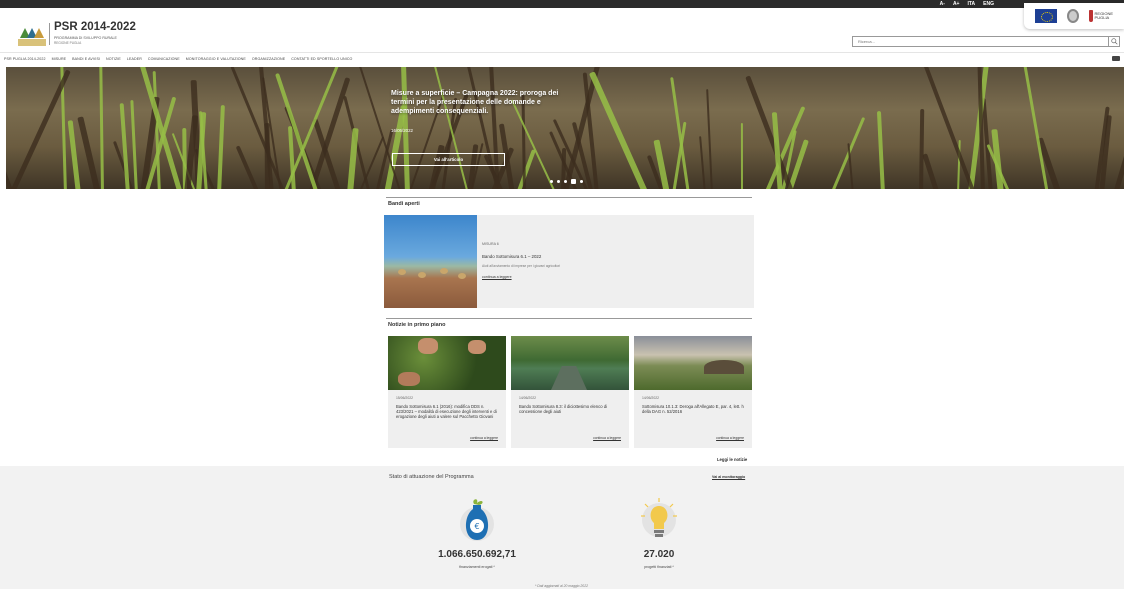 The width and height of the screenshot is (1124, 589). I want to click on search-box, so click(986, 41).